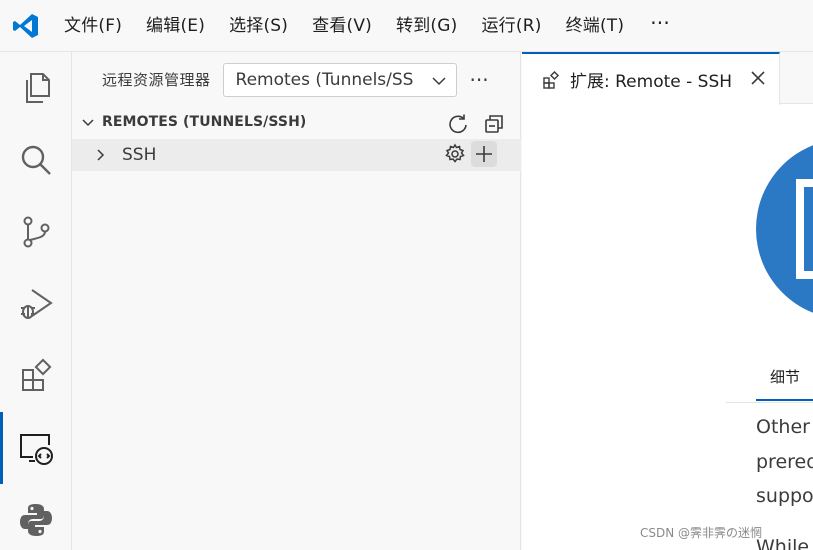 Image resolution: width=813 pixels, height=550 pixels. What do you see at coordinates (651, 82) in the screenshot?
I see `tab-label: 扩展: Remote - SSH` at bounding box center [651, 82].